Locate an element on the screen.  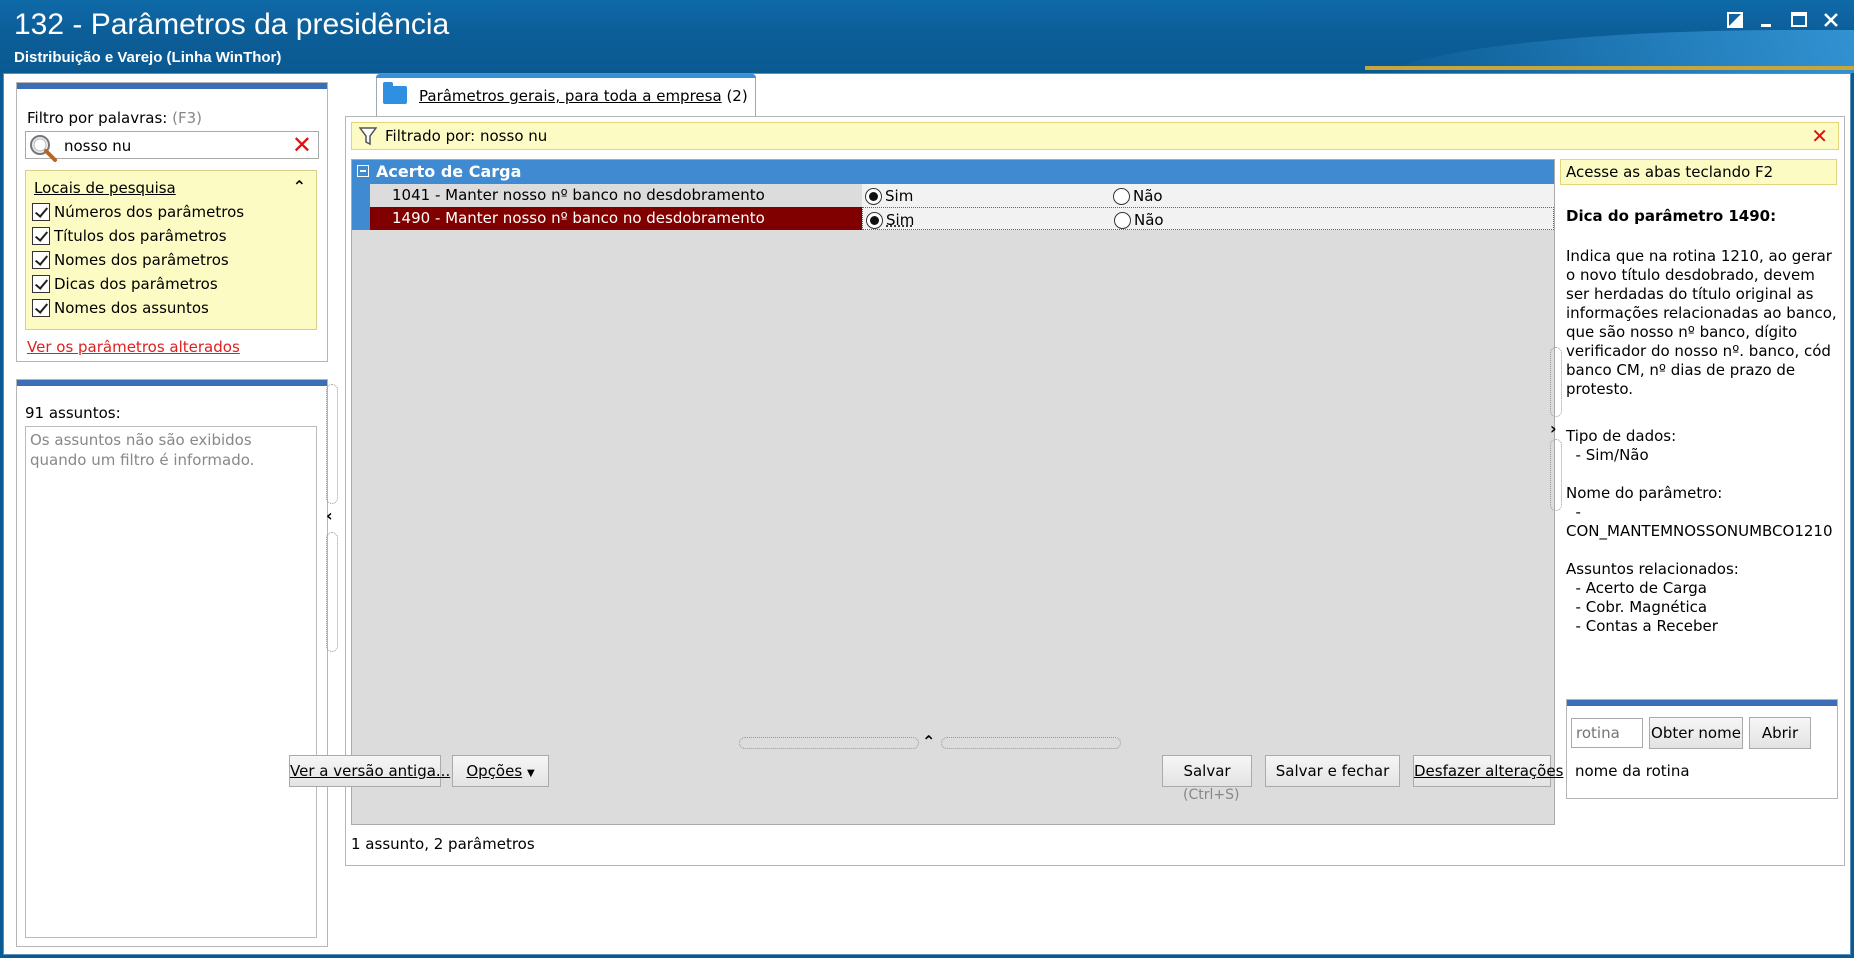
option-dicas: Dicas dos parâmetros is located at coordinates (125, 284).